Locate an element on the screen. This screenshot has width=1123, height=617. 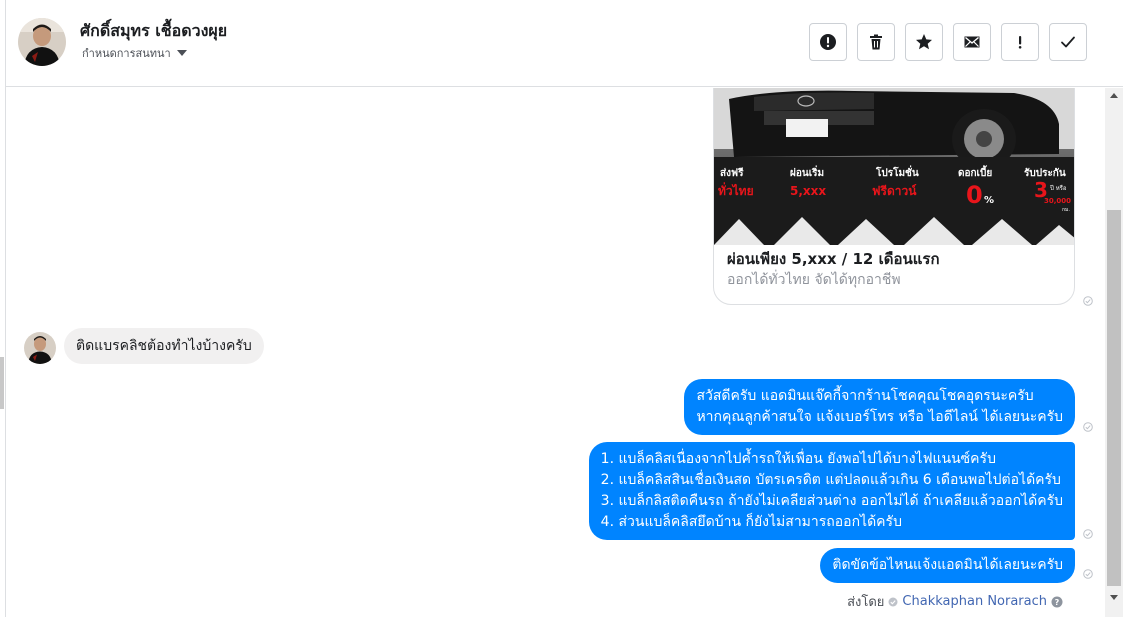
card-title: ผ่อนเพียง 5,xxx / 12 เดือนแรก is located at coordinates (833, 259).